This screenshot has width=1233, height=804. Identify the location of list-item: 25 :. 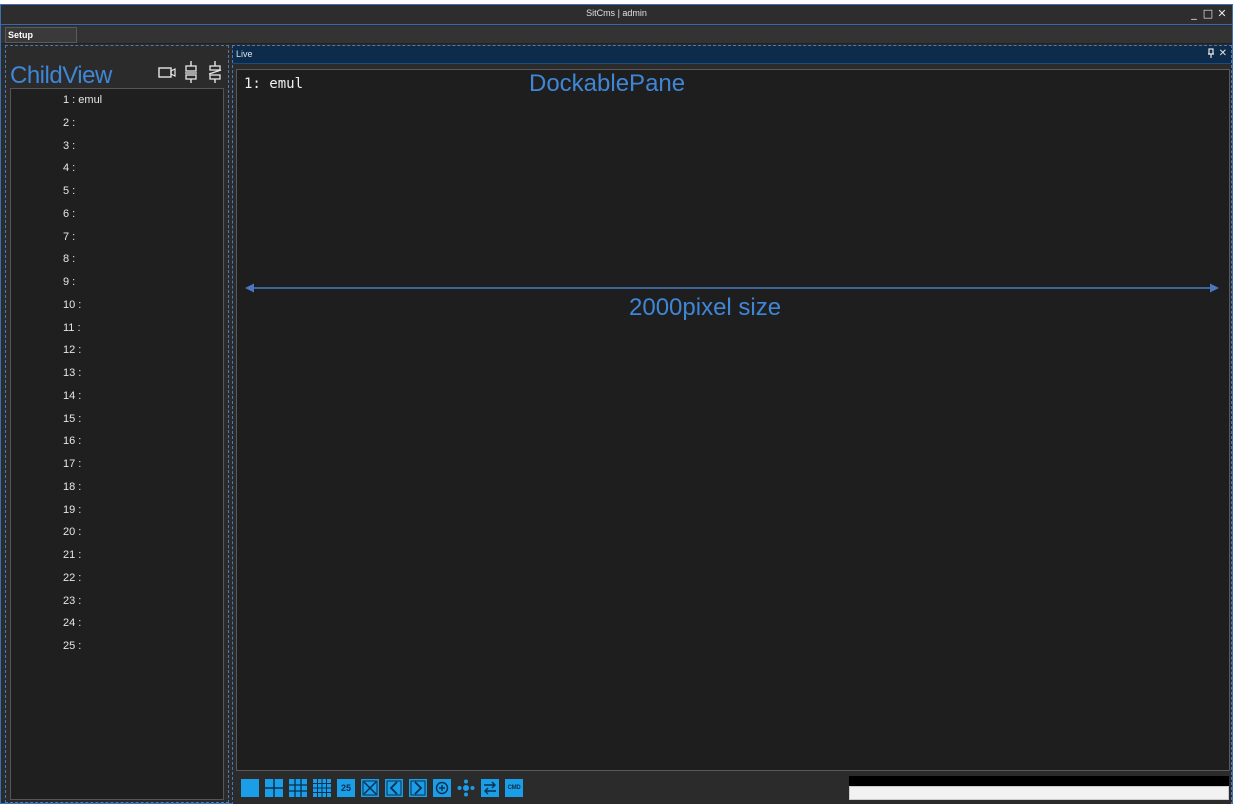
(117, 646).